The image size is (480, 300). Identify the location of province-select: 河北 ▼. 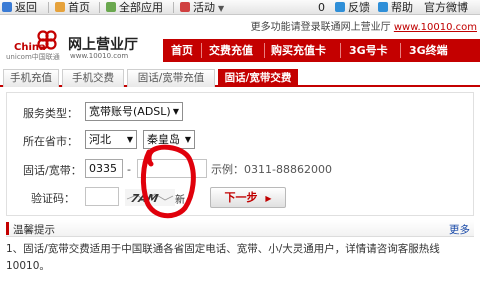
(111, 139).